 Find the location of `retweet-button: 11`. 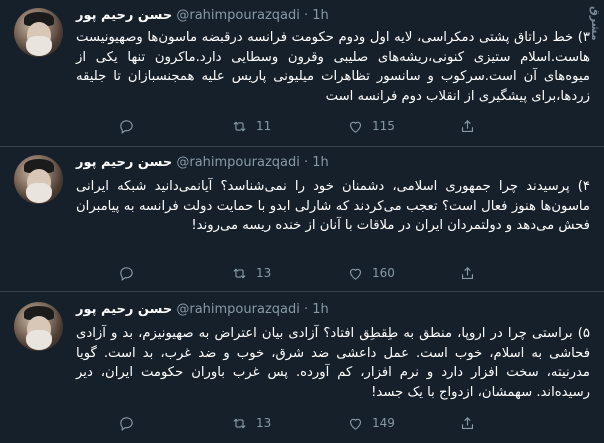

retweet-button: 11 is located at coordinates (251, 126).